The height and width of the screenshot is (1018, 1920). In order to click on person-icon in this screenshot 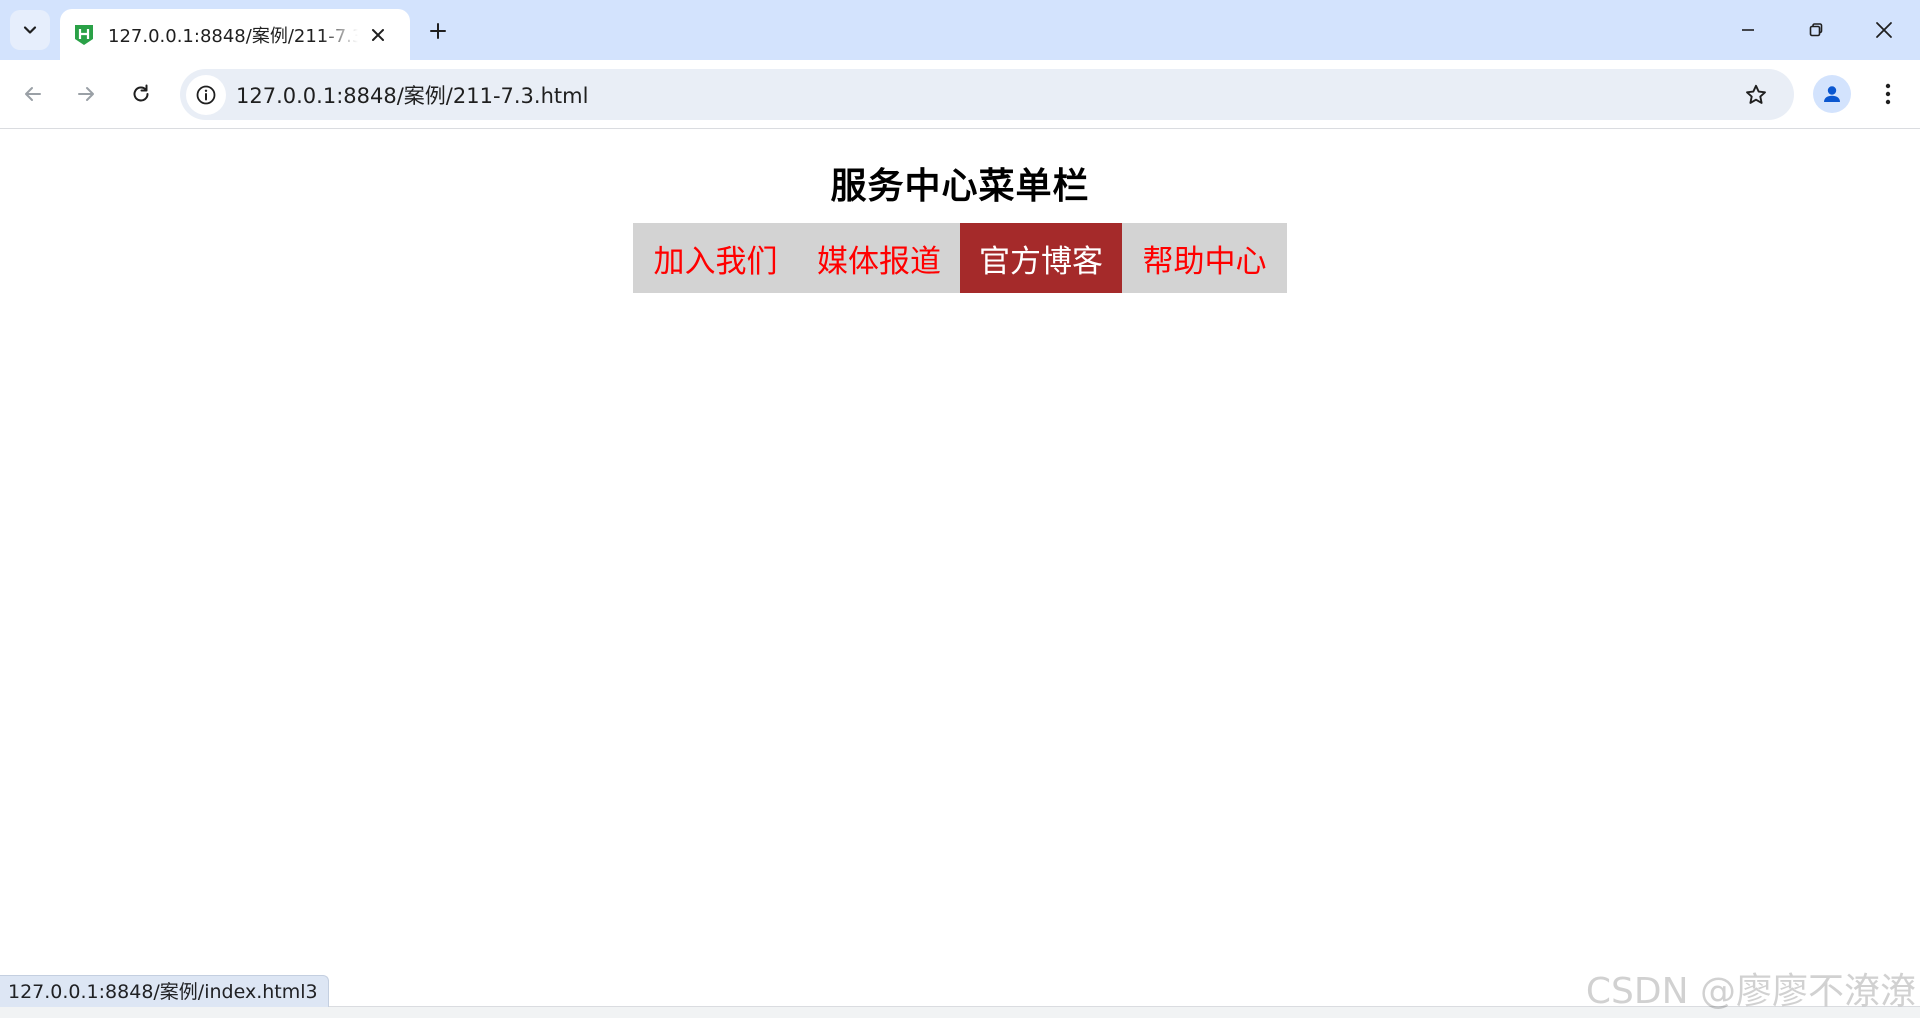, I will do `click(1832, 94)`.